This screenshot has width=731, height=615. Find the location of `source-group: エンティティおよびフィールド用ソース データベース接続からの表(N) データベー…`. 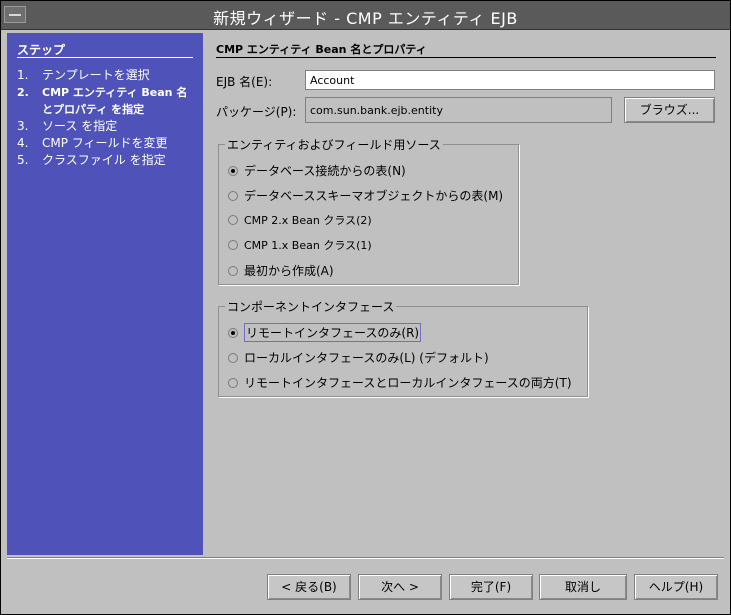

source-group: エンティティおよびフィールド用ソース データベース接続からの表(N) データベー… is located at coordinates (368, 210).